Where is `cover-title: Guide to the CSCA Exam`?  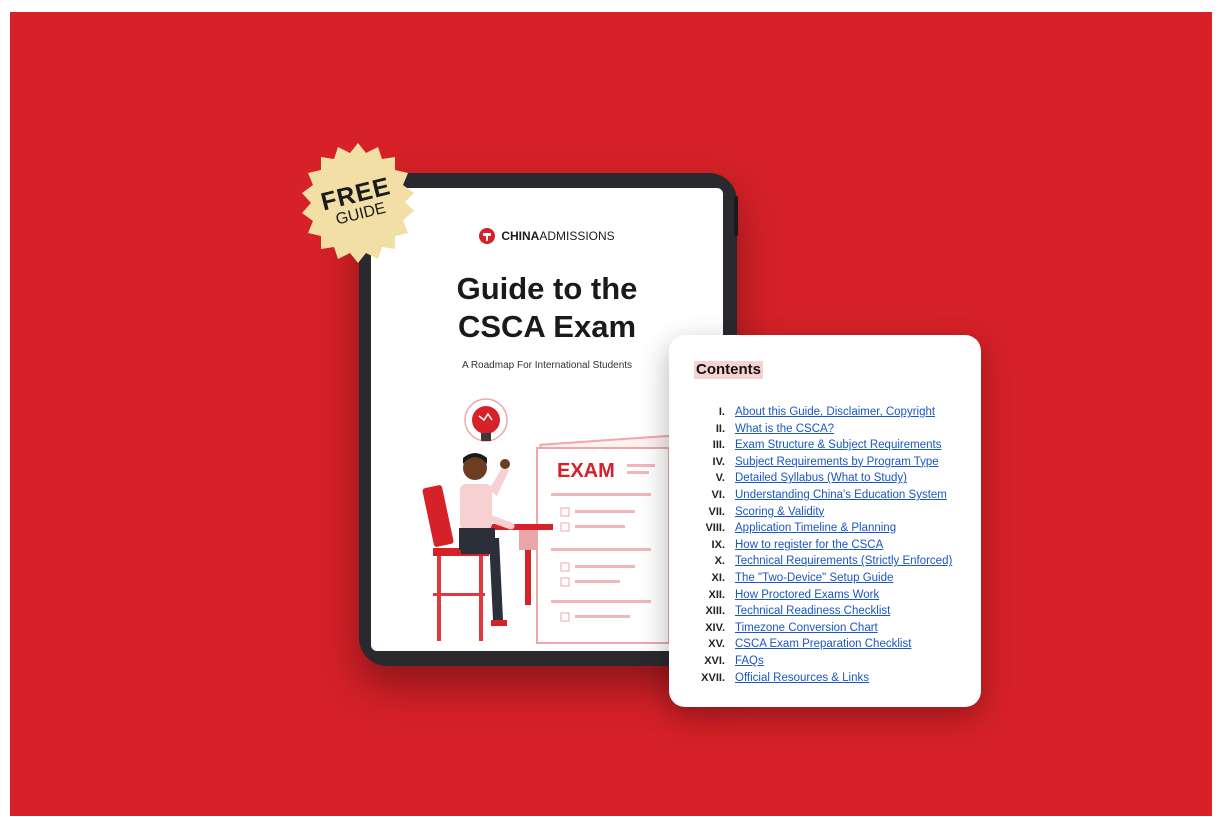
cover-title: Guide to the CSCA Exam is located at coordinates (547, 308).